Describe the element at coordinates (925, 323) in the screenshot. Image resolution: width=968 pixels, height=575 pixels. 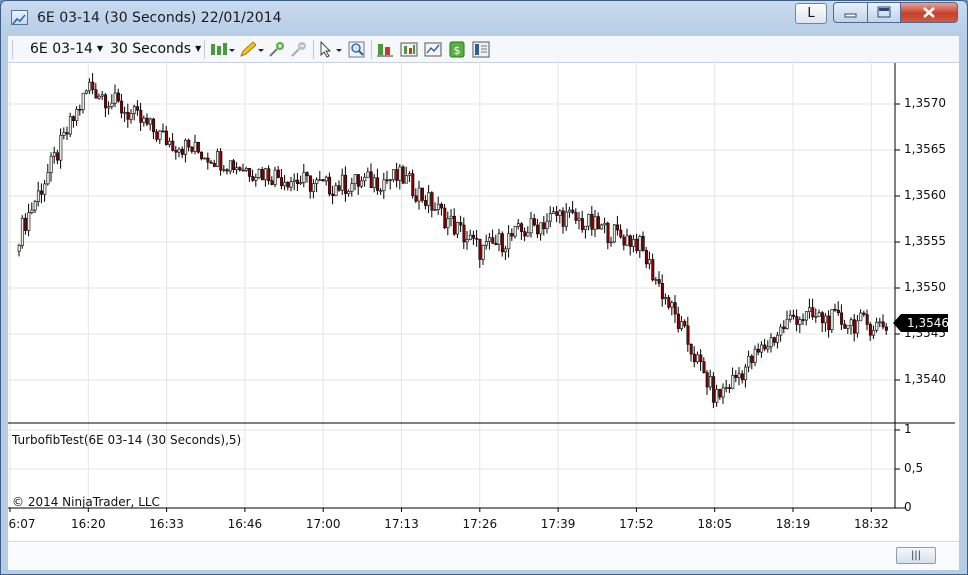
I see `current-price-label: 1,3546` at that location.